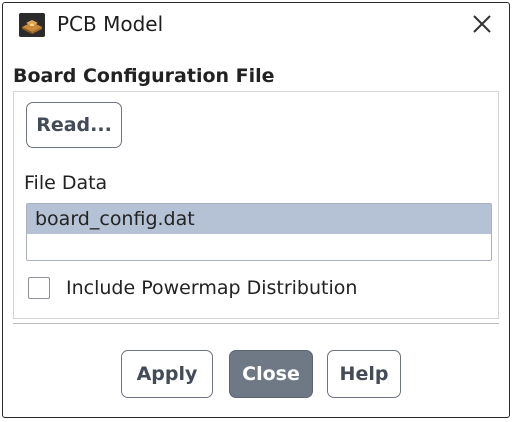 The width and height of the screenshot is (514, 422). I want to click on divider, so click(256, 323).